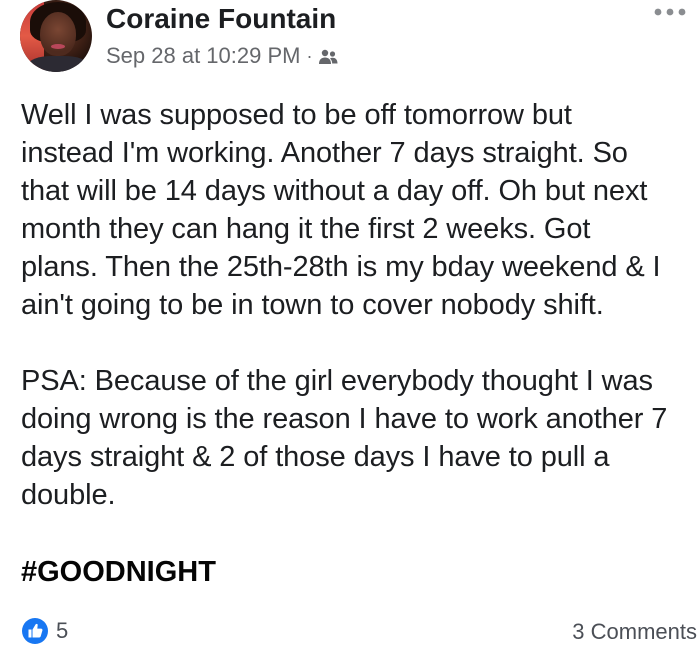 The height and width of the screenshot is (671, 699). I want to click on avatar, so click(56, 36).